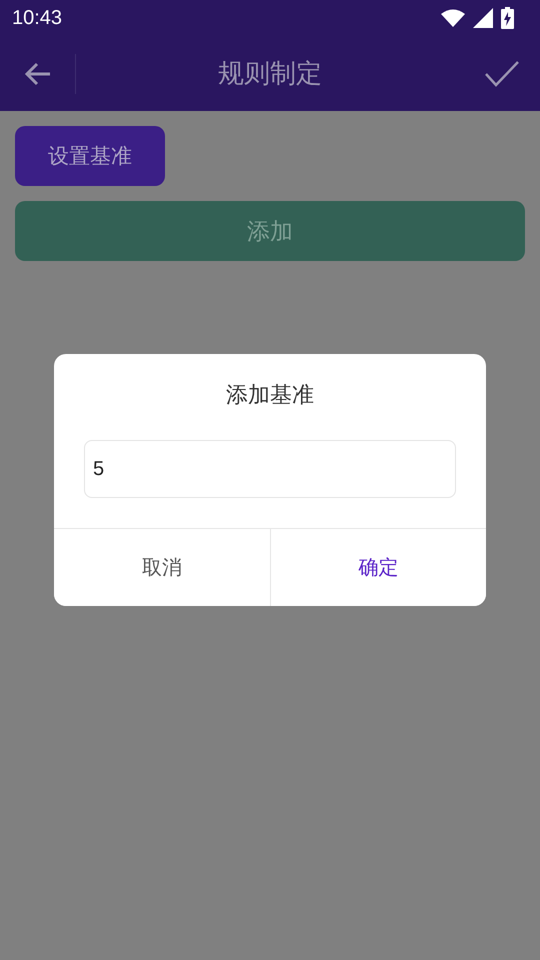 The width and height of the screenshot is (540, 960). Describe the element at coordinates (90, 156) in the screenshot. I see `set-baseline-button: 设置基准` at that location.